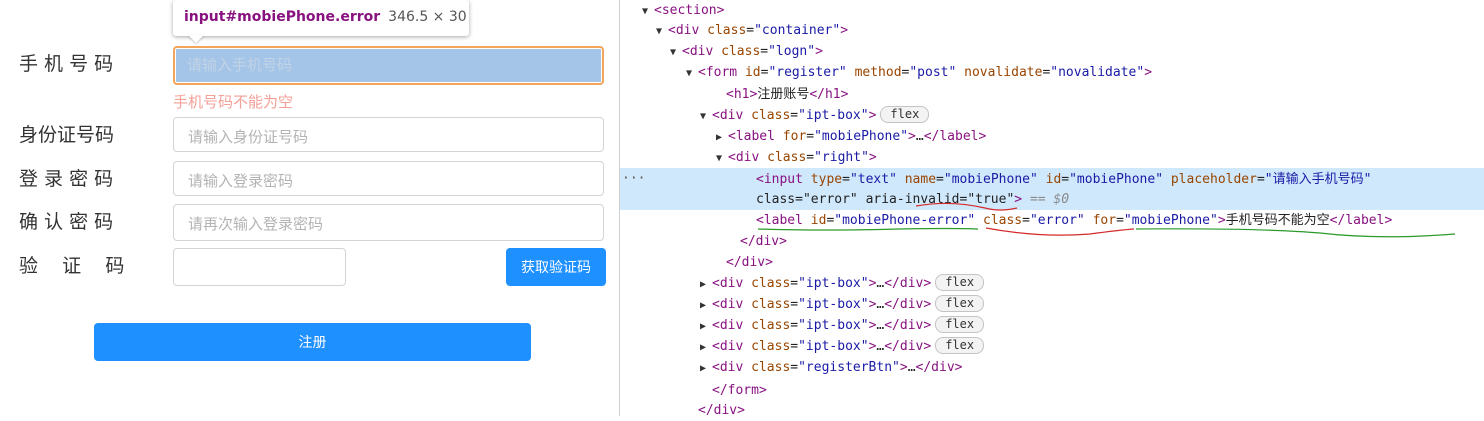 Image resolution: width=1484 pixels, height=421 pixels. I want to click on confirm-password-placeholder: 请再次输入登录密码, so click(256, 224).